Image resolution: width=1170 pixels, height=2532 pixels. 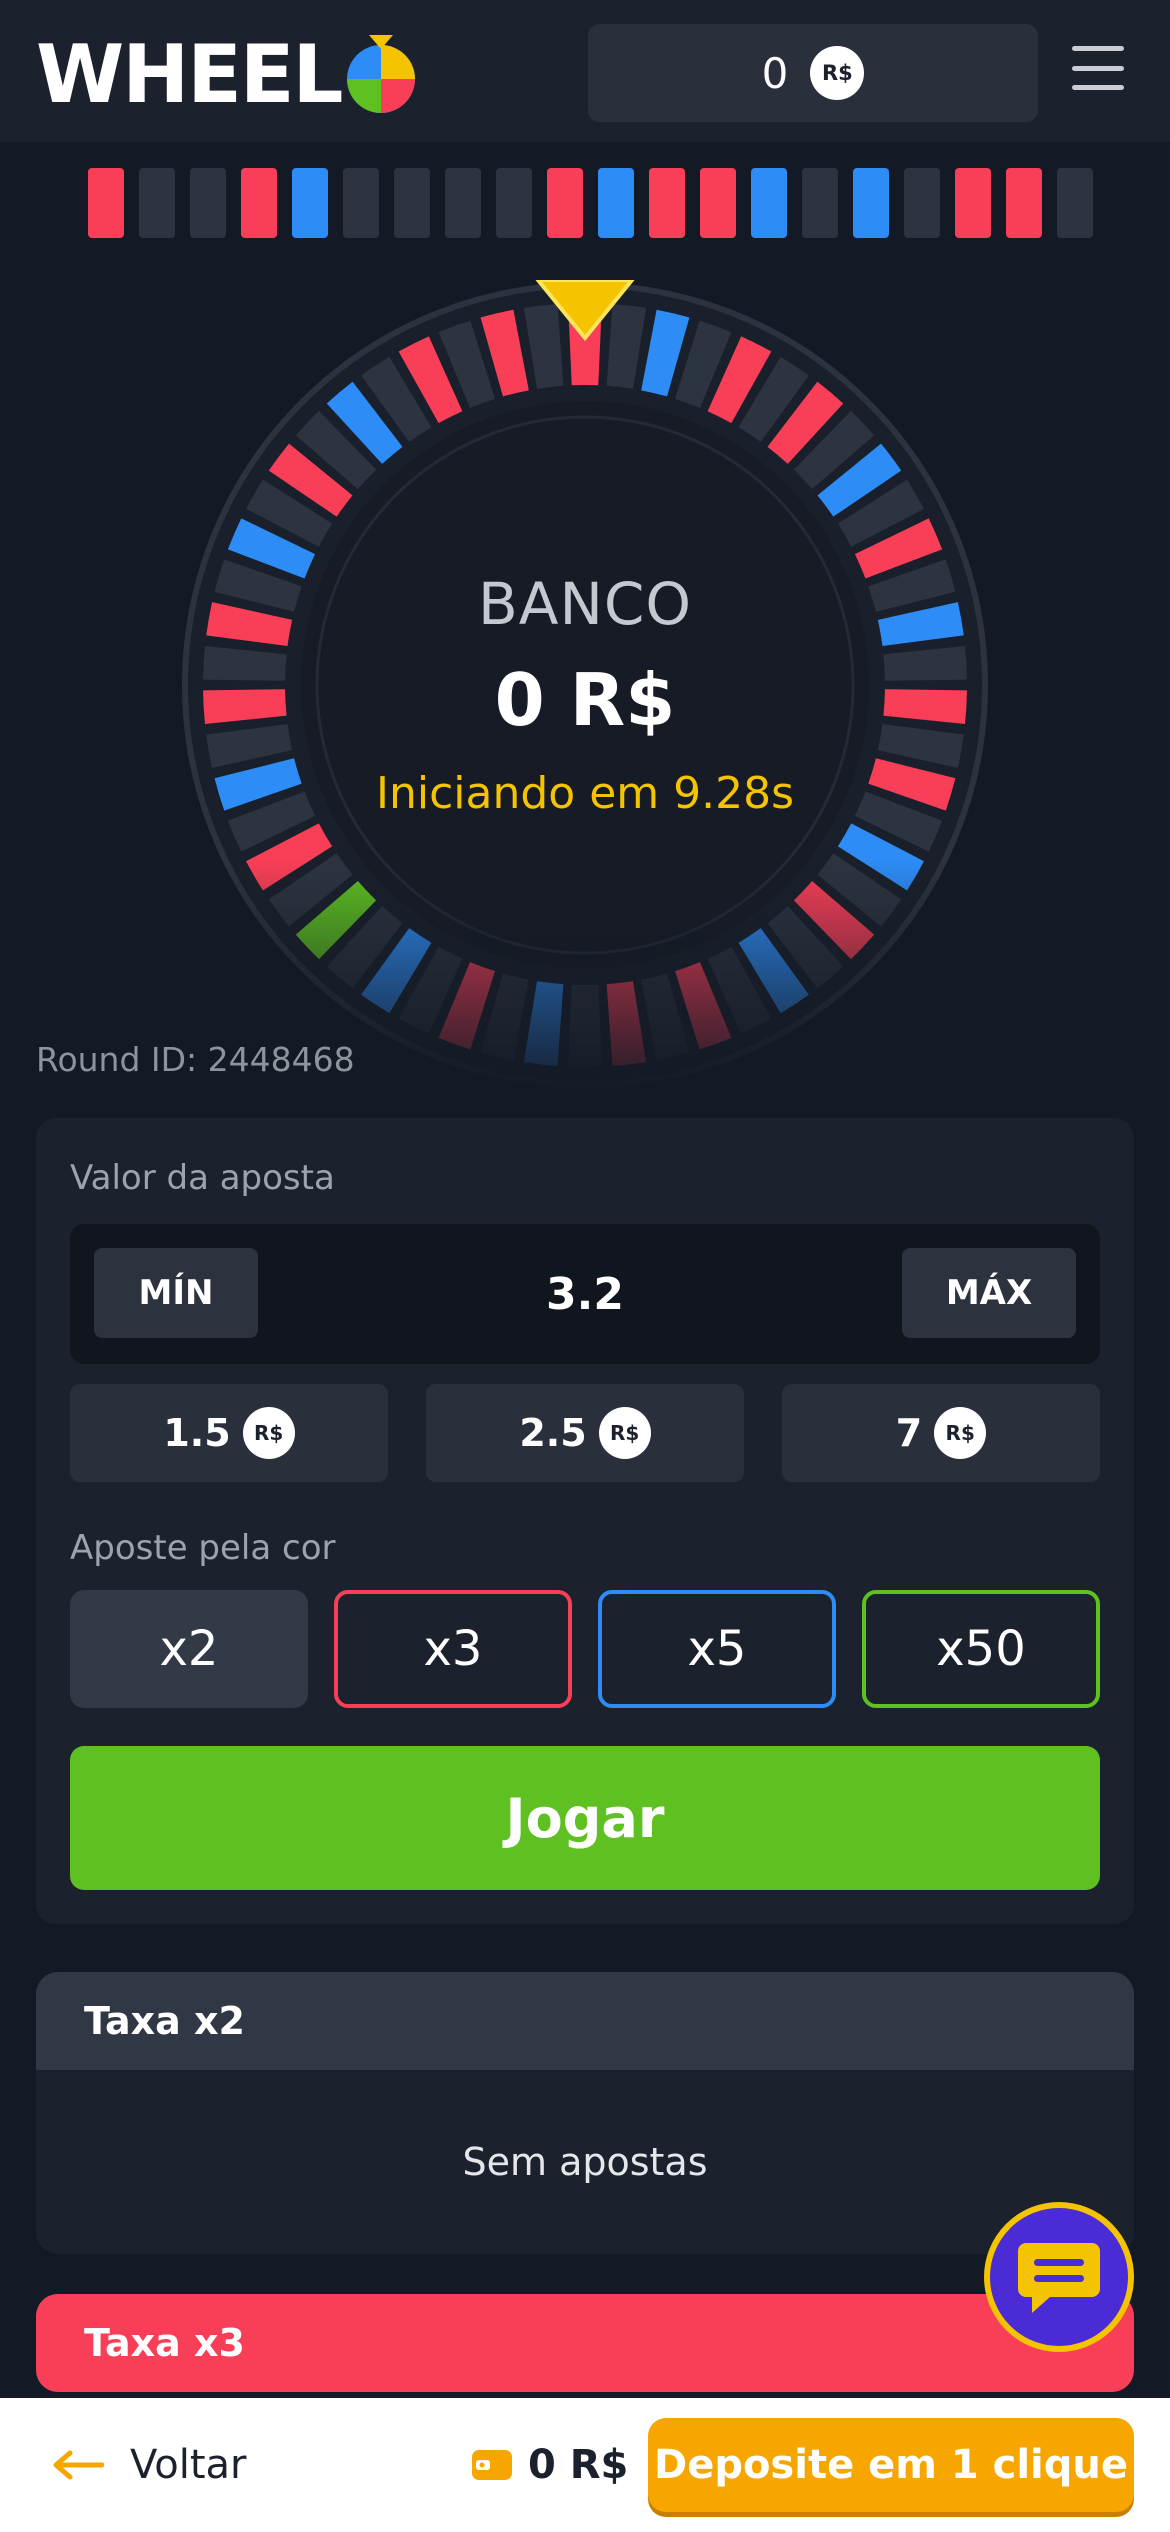 I want to click on bet-color-label: Aposte pela cor, so click(x=203, y=1548).